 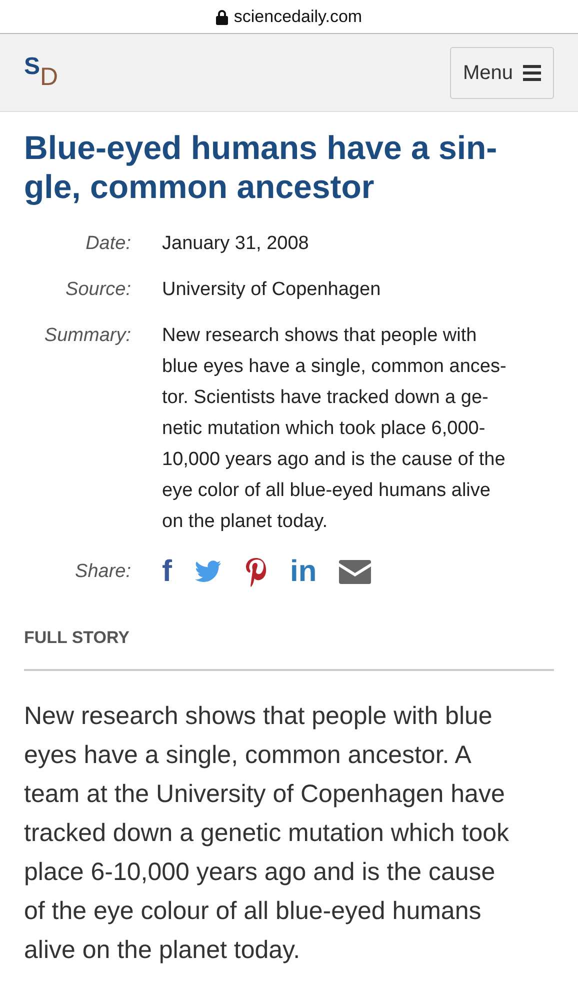 What do you see at coordinates (354, 572) in the screenshot?
I see `envelope-icon` at bounding box center [354, 572].